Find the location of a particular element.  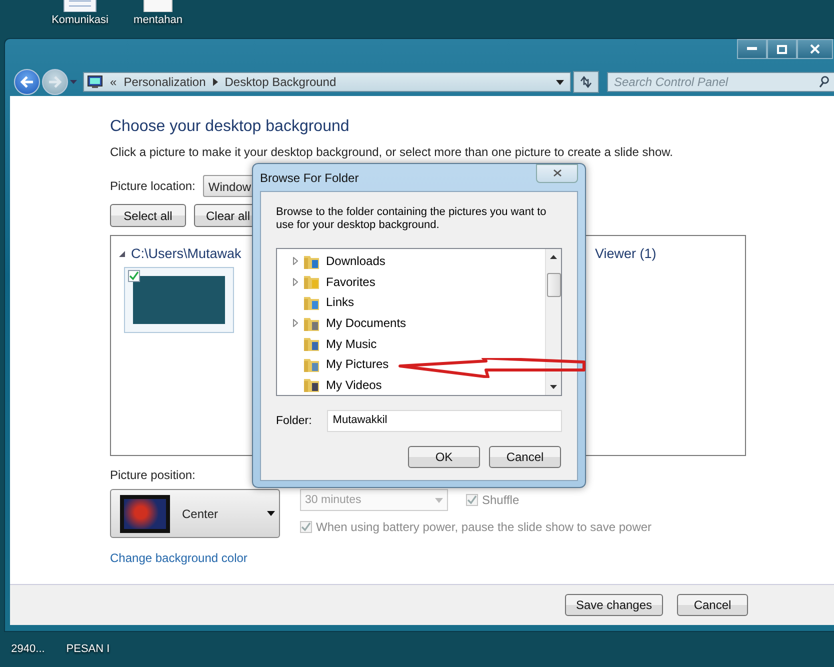

checkbox-label: Shuffle is located at coordinates (501, 500).